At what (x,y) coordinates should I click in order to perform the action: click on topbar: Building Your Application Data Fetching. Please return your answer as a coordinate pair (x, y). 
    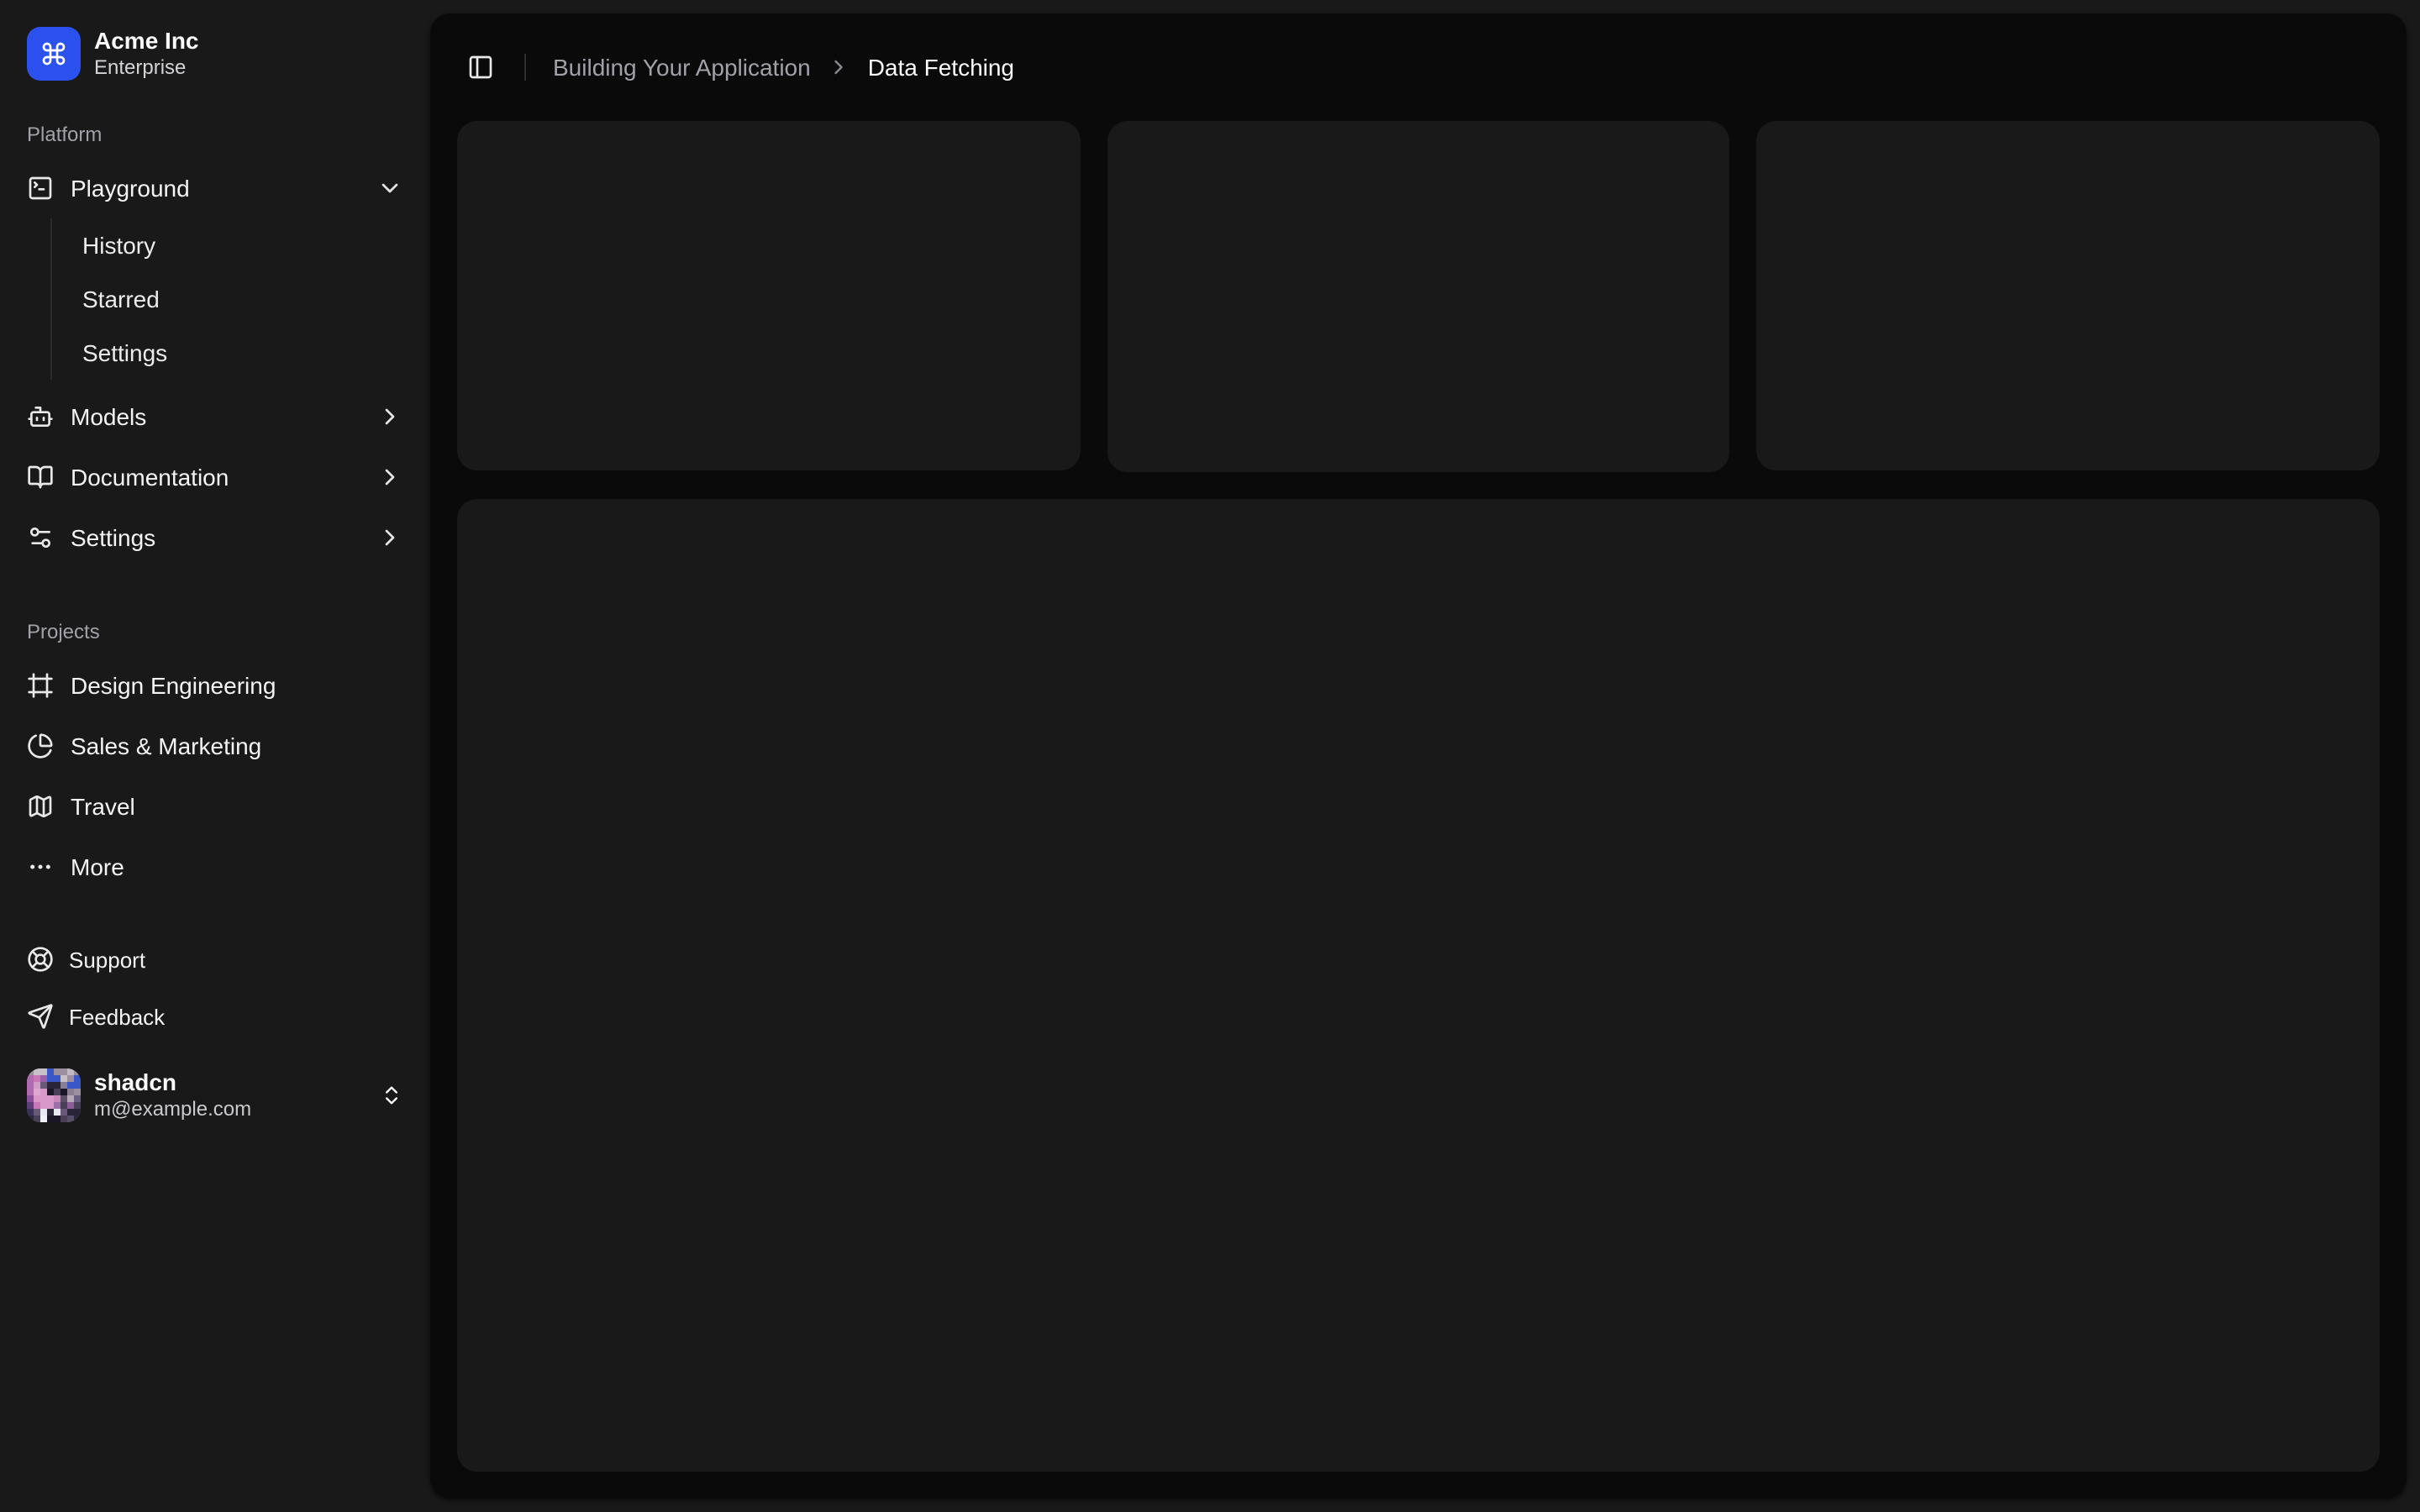
    Looking at the image, I should click on (1418, 67).